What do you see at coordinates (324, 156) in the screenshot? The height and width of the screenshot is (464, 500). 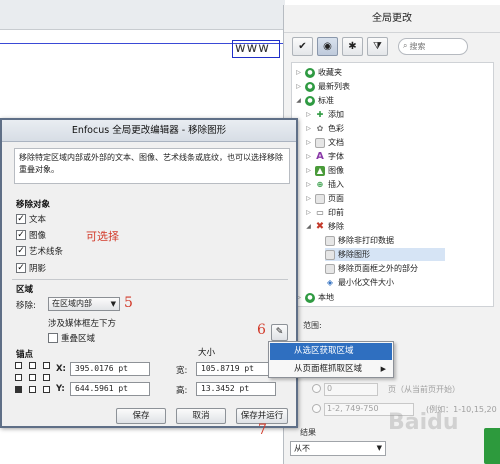 I see `tree-item-font: ▷ A 字体` at bounding box center [324, 156].